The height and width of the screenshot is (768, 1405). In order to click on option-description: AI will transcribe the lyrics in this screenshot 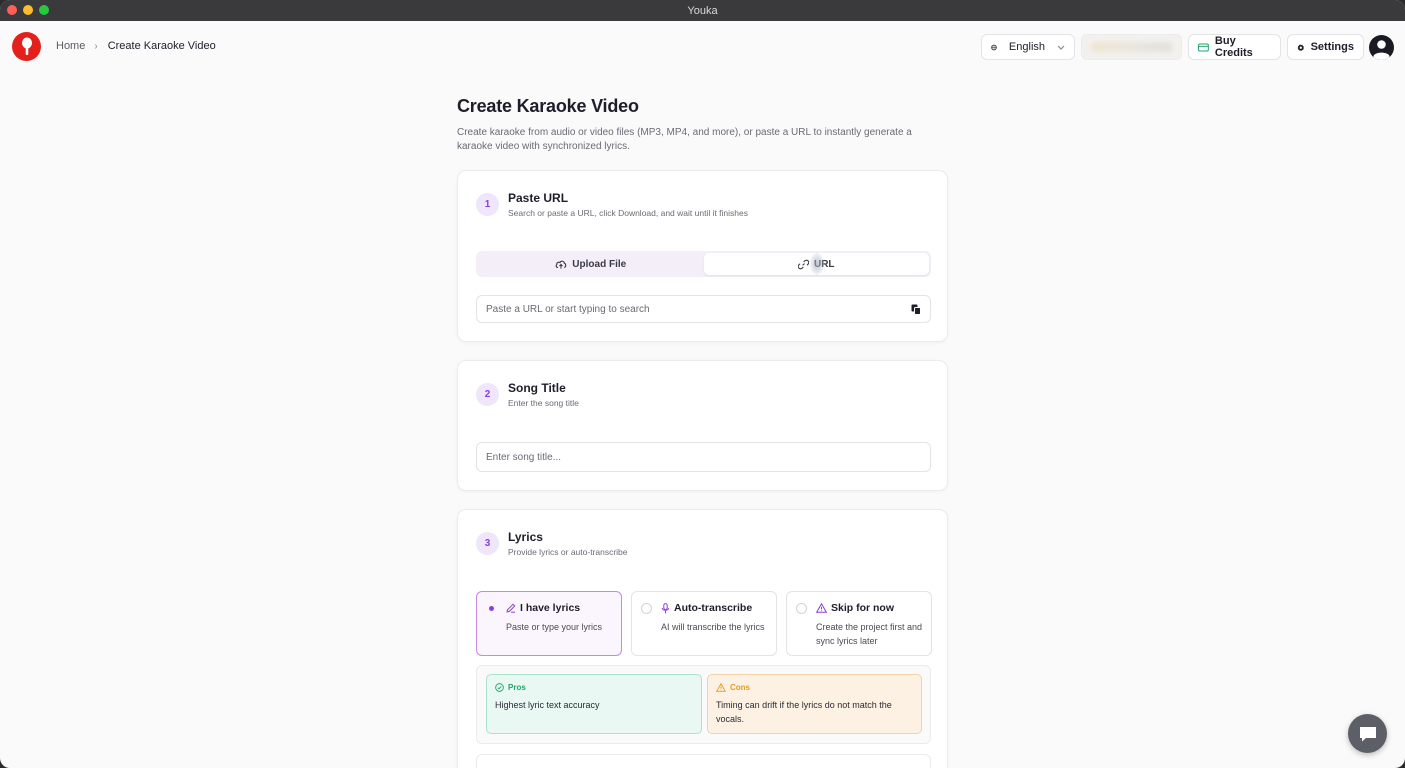, I will do `click(713, 627)`.